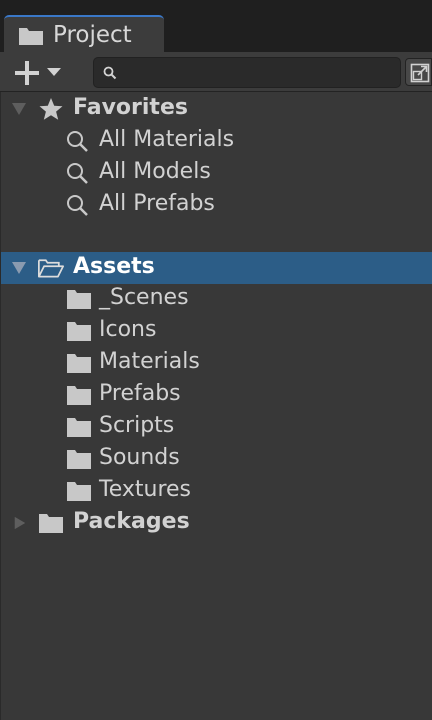 Image resolution: width=432 pixels, height=720 pixels. What do you see at coordinates (27, 73) in the screenshot?
I see `plus-icon` at bounding box center [27, 73].